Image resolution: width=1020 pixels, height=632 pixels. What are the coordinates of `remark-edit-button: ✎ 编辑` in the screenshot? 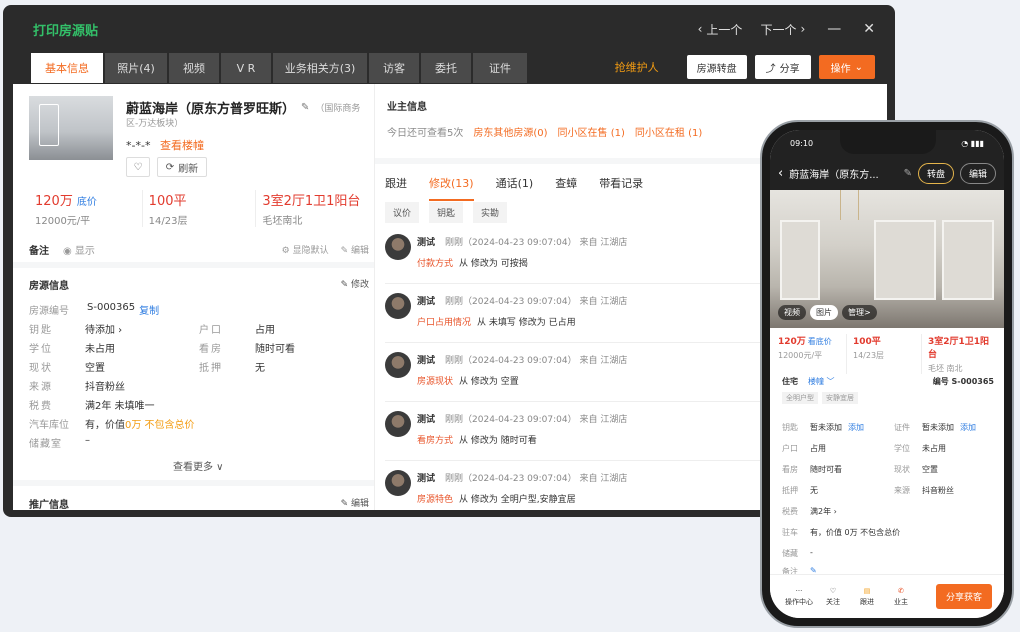 It's located at (355, 249).